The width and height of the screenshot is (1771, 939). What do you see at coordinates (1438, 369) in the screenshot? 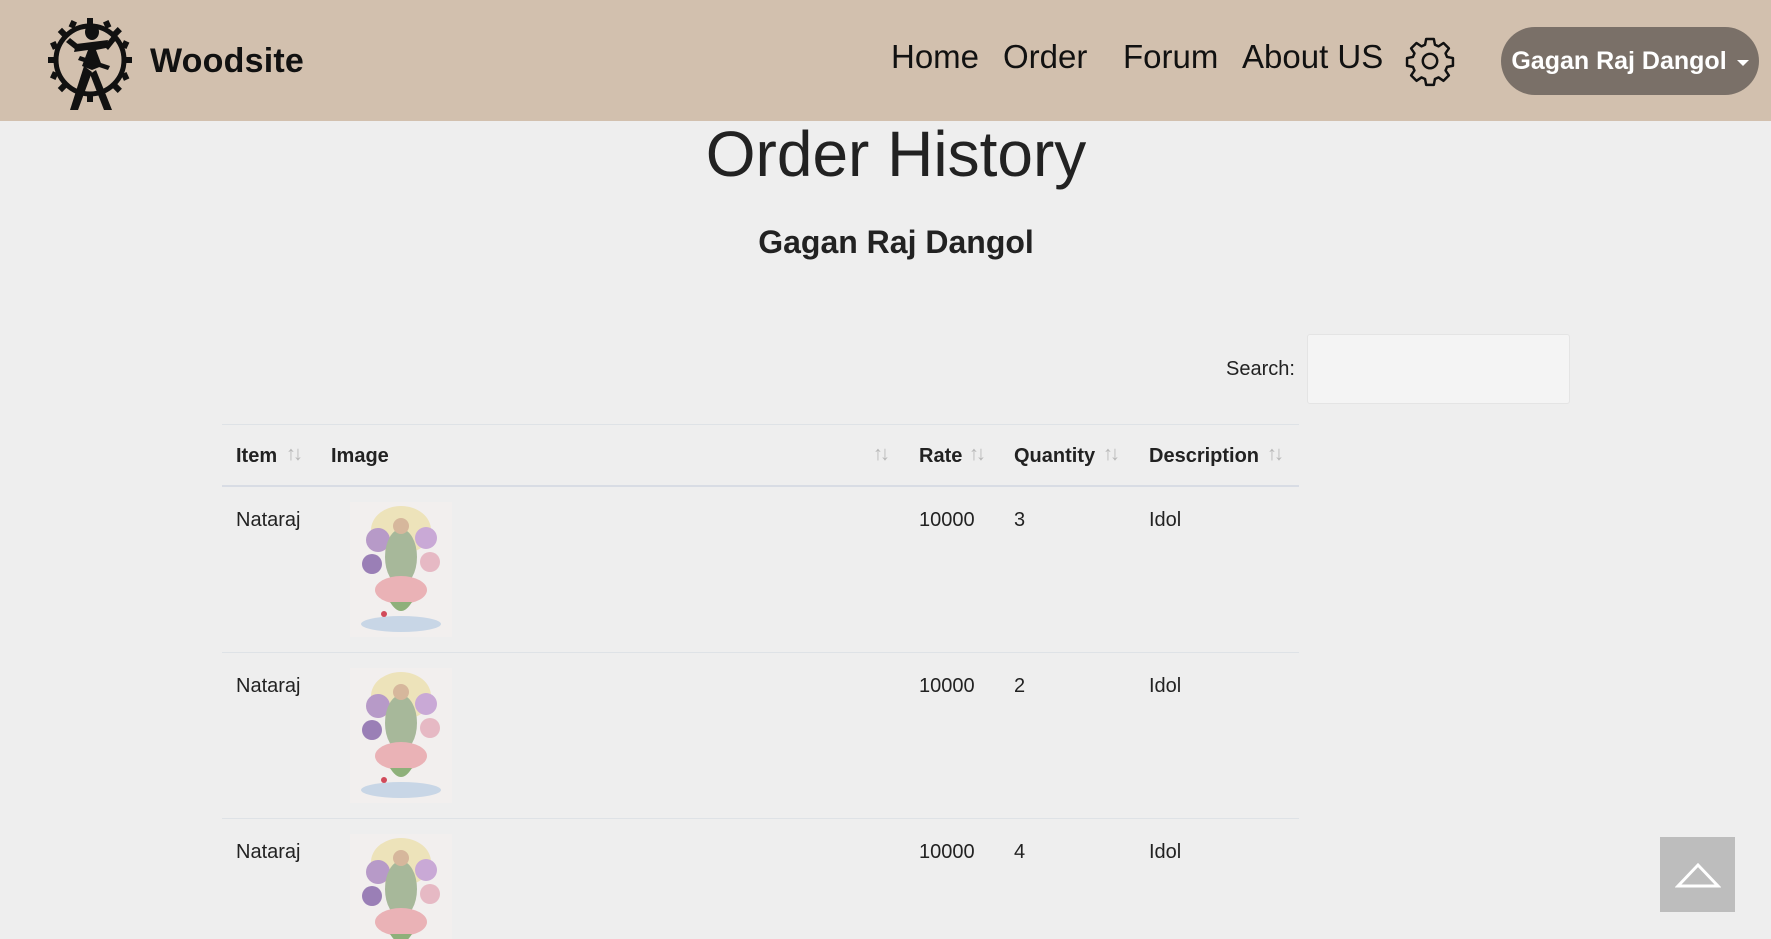
I see `search-input` at bounding box center [1438, 369].